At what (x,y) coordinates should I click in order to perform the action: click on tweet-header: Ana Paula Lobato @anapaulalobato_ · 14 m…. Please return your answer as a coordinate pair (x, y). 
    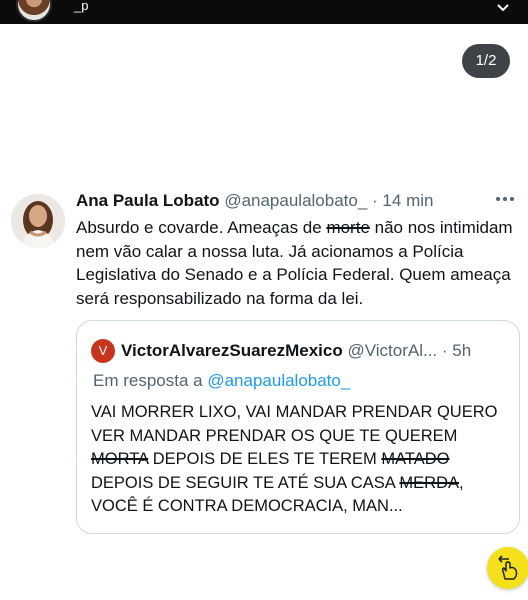
    Looking at the image, I should click on (254, 201).